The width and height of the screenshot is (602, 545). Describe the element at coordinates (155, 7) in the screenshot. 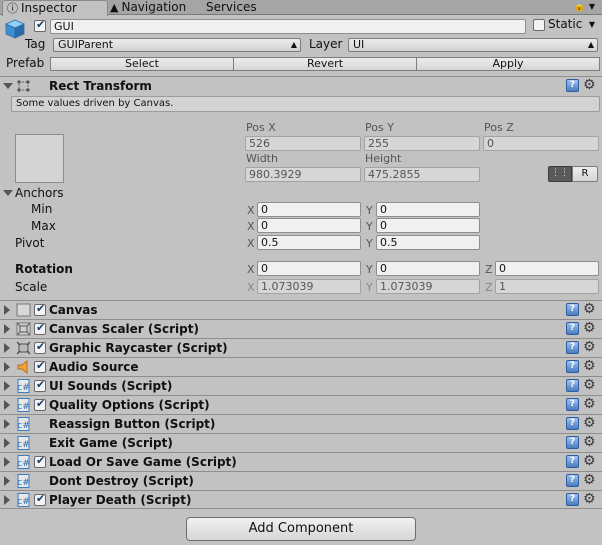

I see `tab-navigation: ▲ Navigation` at that location.